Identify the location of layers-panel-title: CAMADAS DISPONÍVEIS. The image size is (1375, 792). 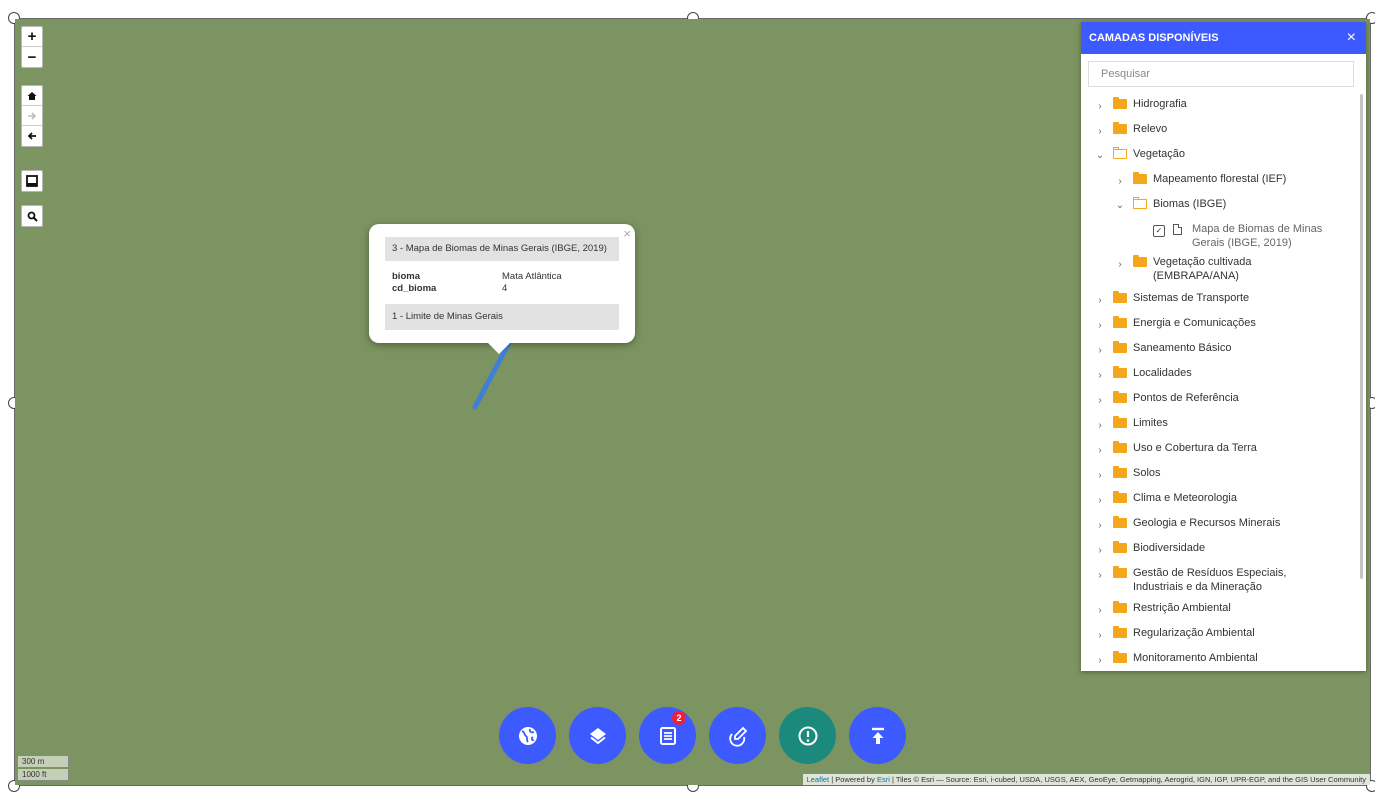
(1154, 38).